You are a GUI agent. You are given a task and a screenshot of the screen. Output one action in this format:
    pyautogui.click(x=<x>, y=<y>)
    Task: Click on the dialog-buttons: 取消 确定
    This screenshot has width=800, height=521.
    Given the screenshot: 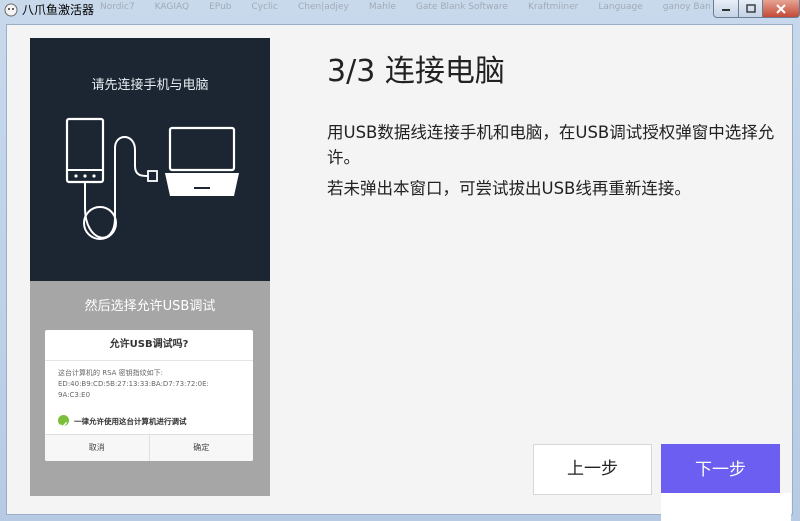 What is the action you would take?
    pyautogui.click(x=149, y=447)
    